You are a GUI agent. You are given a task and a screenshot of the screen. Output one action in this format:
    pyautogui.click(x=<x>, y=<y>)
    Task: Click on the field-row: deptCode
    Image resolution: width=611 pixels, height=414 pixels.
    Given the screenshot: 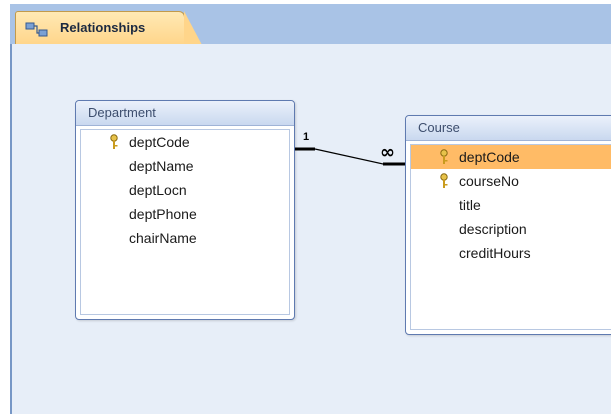 What is the action you would take?
    pyautogui.click(x=185, y=142)
    